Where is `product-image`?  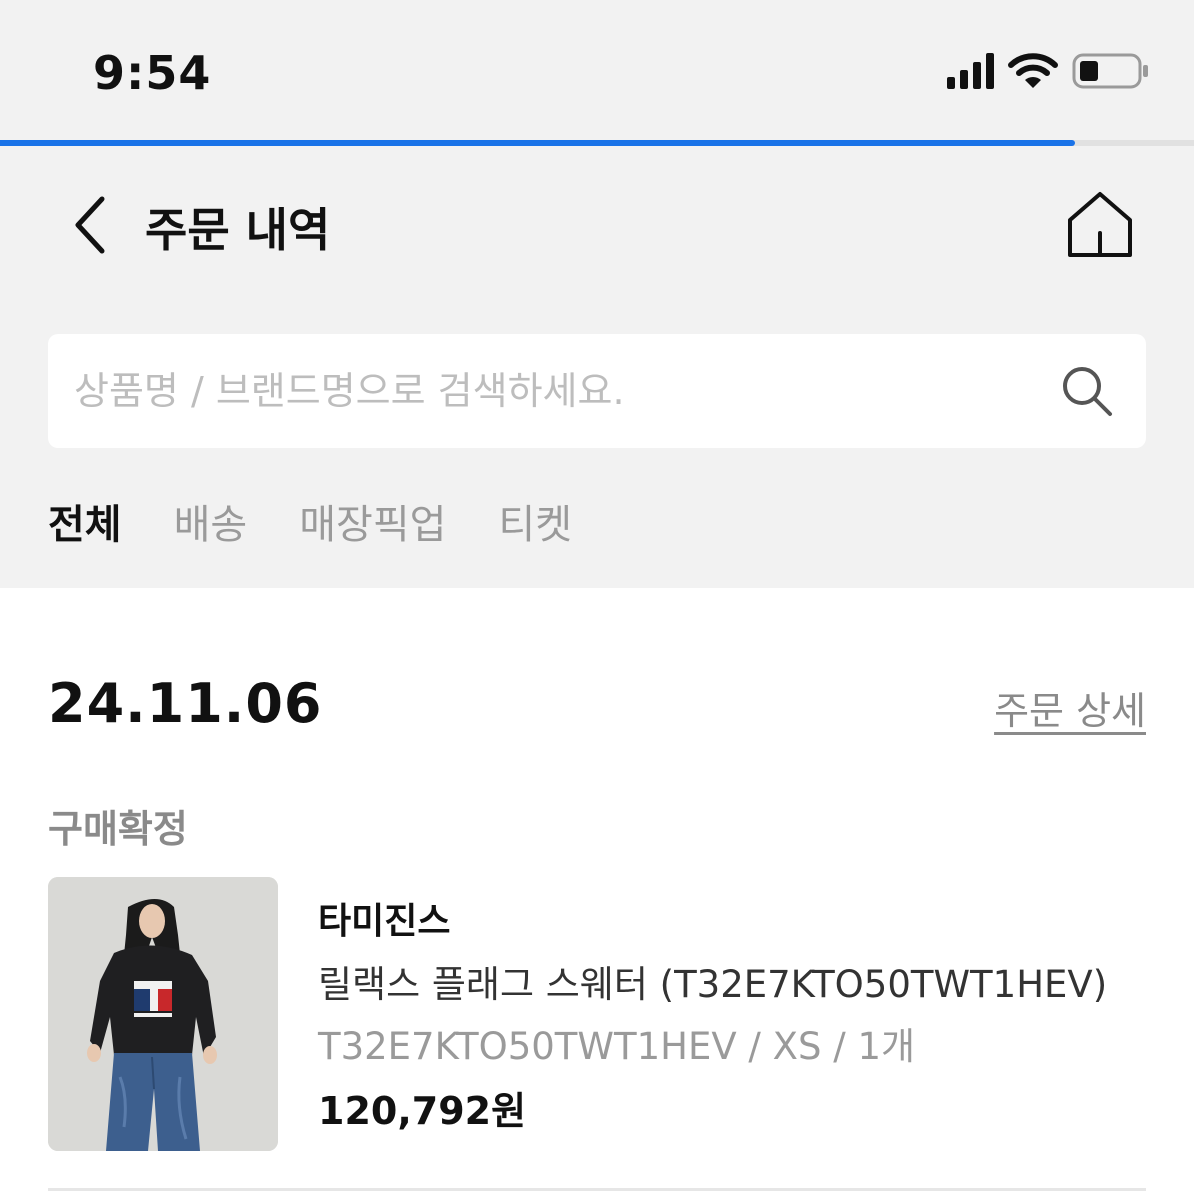
product-image is located at coordinates (163, 1014).